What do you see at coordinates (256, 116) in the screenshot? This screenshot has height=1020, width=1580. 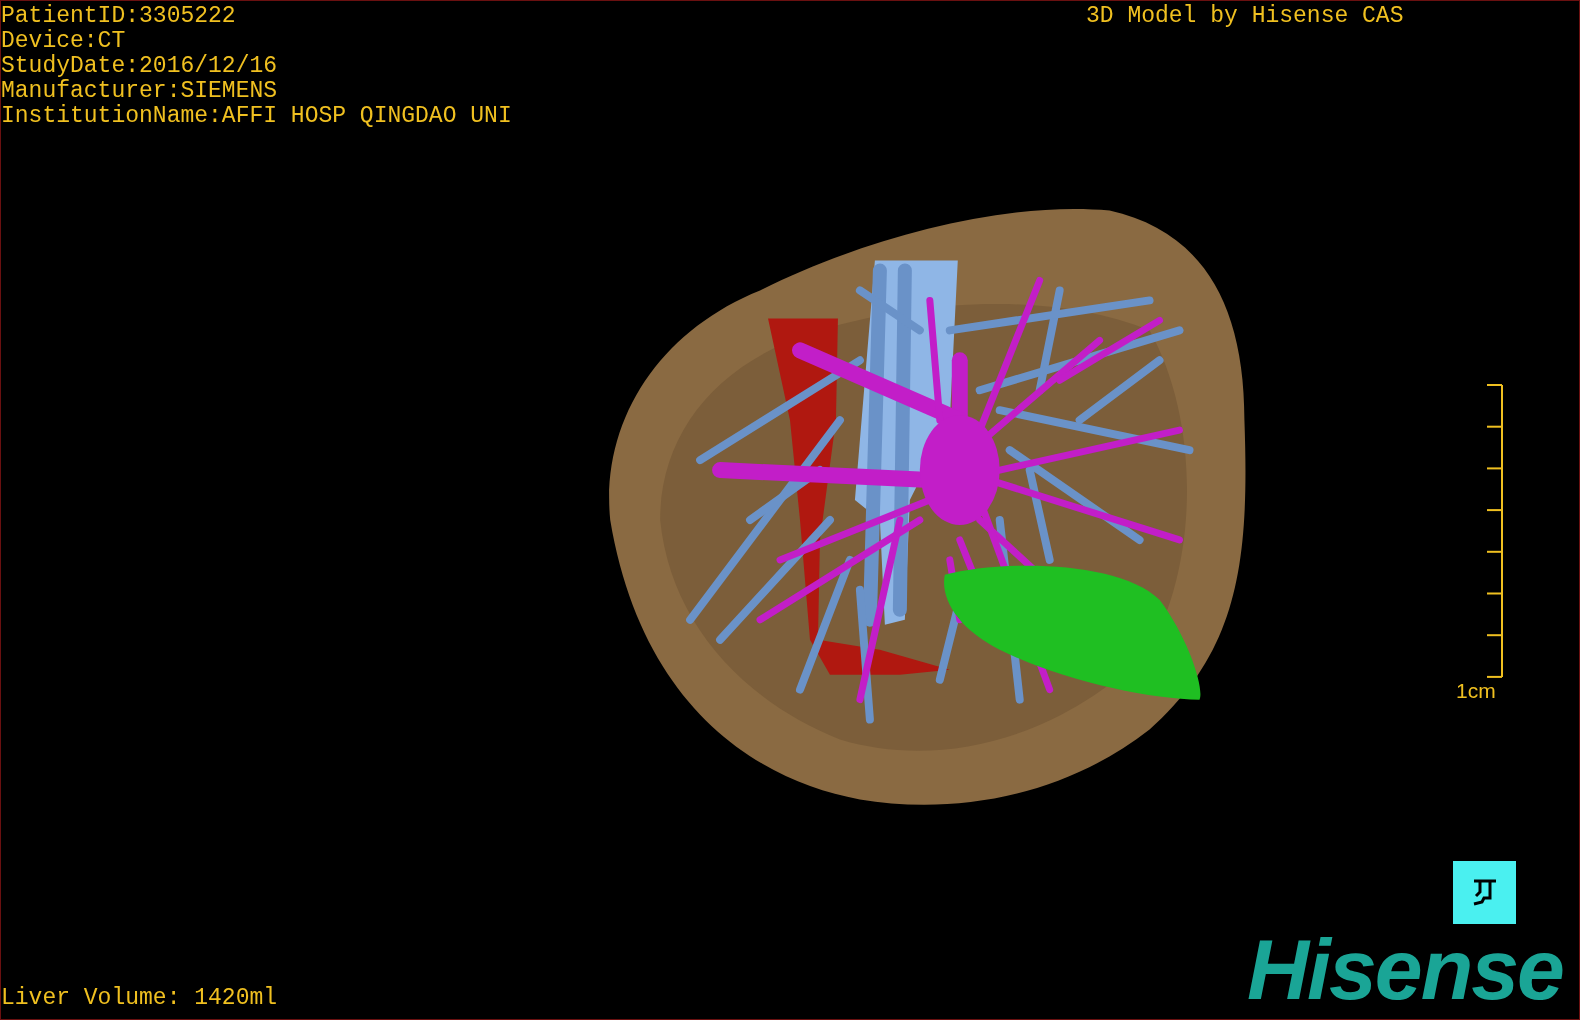 I see `patient-info-text: InstitutionName:AFFI HOSP QINGDAO UNI` at bounding box center [256, 116].